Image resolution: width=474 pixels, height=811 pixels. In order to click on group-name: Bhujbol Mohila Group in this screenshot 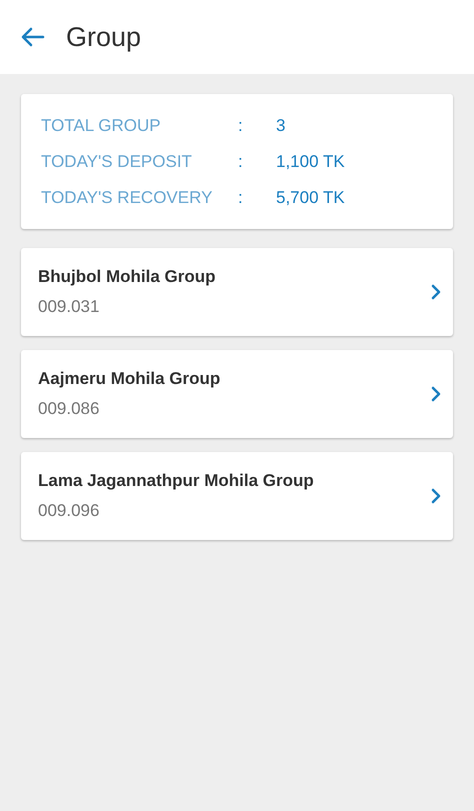, I will do `click(127, 277)`.